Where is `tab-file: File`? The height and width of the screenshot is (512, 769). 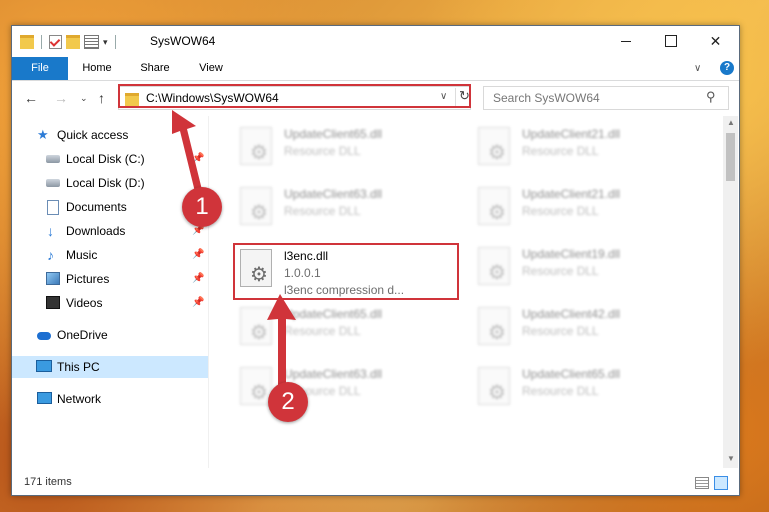
tab-file: File is located at coordinates (40, 68).